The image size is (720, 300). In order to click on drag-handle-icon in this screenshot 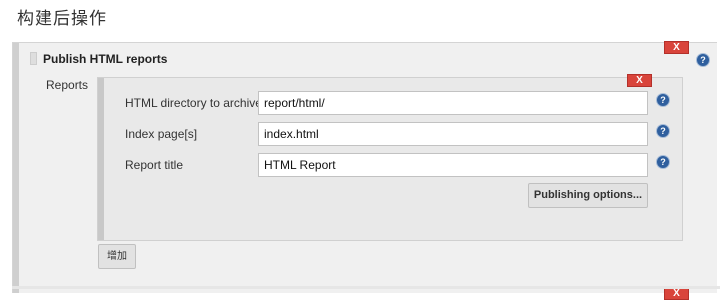, I will do `click(33, 58)`.